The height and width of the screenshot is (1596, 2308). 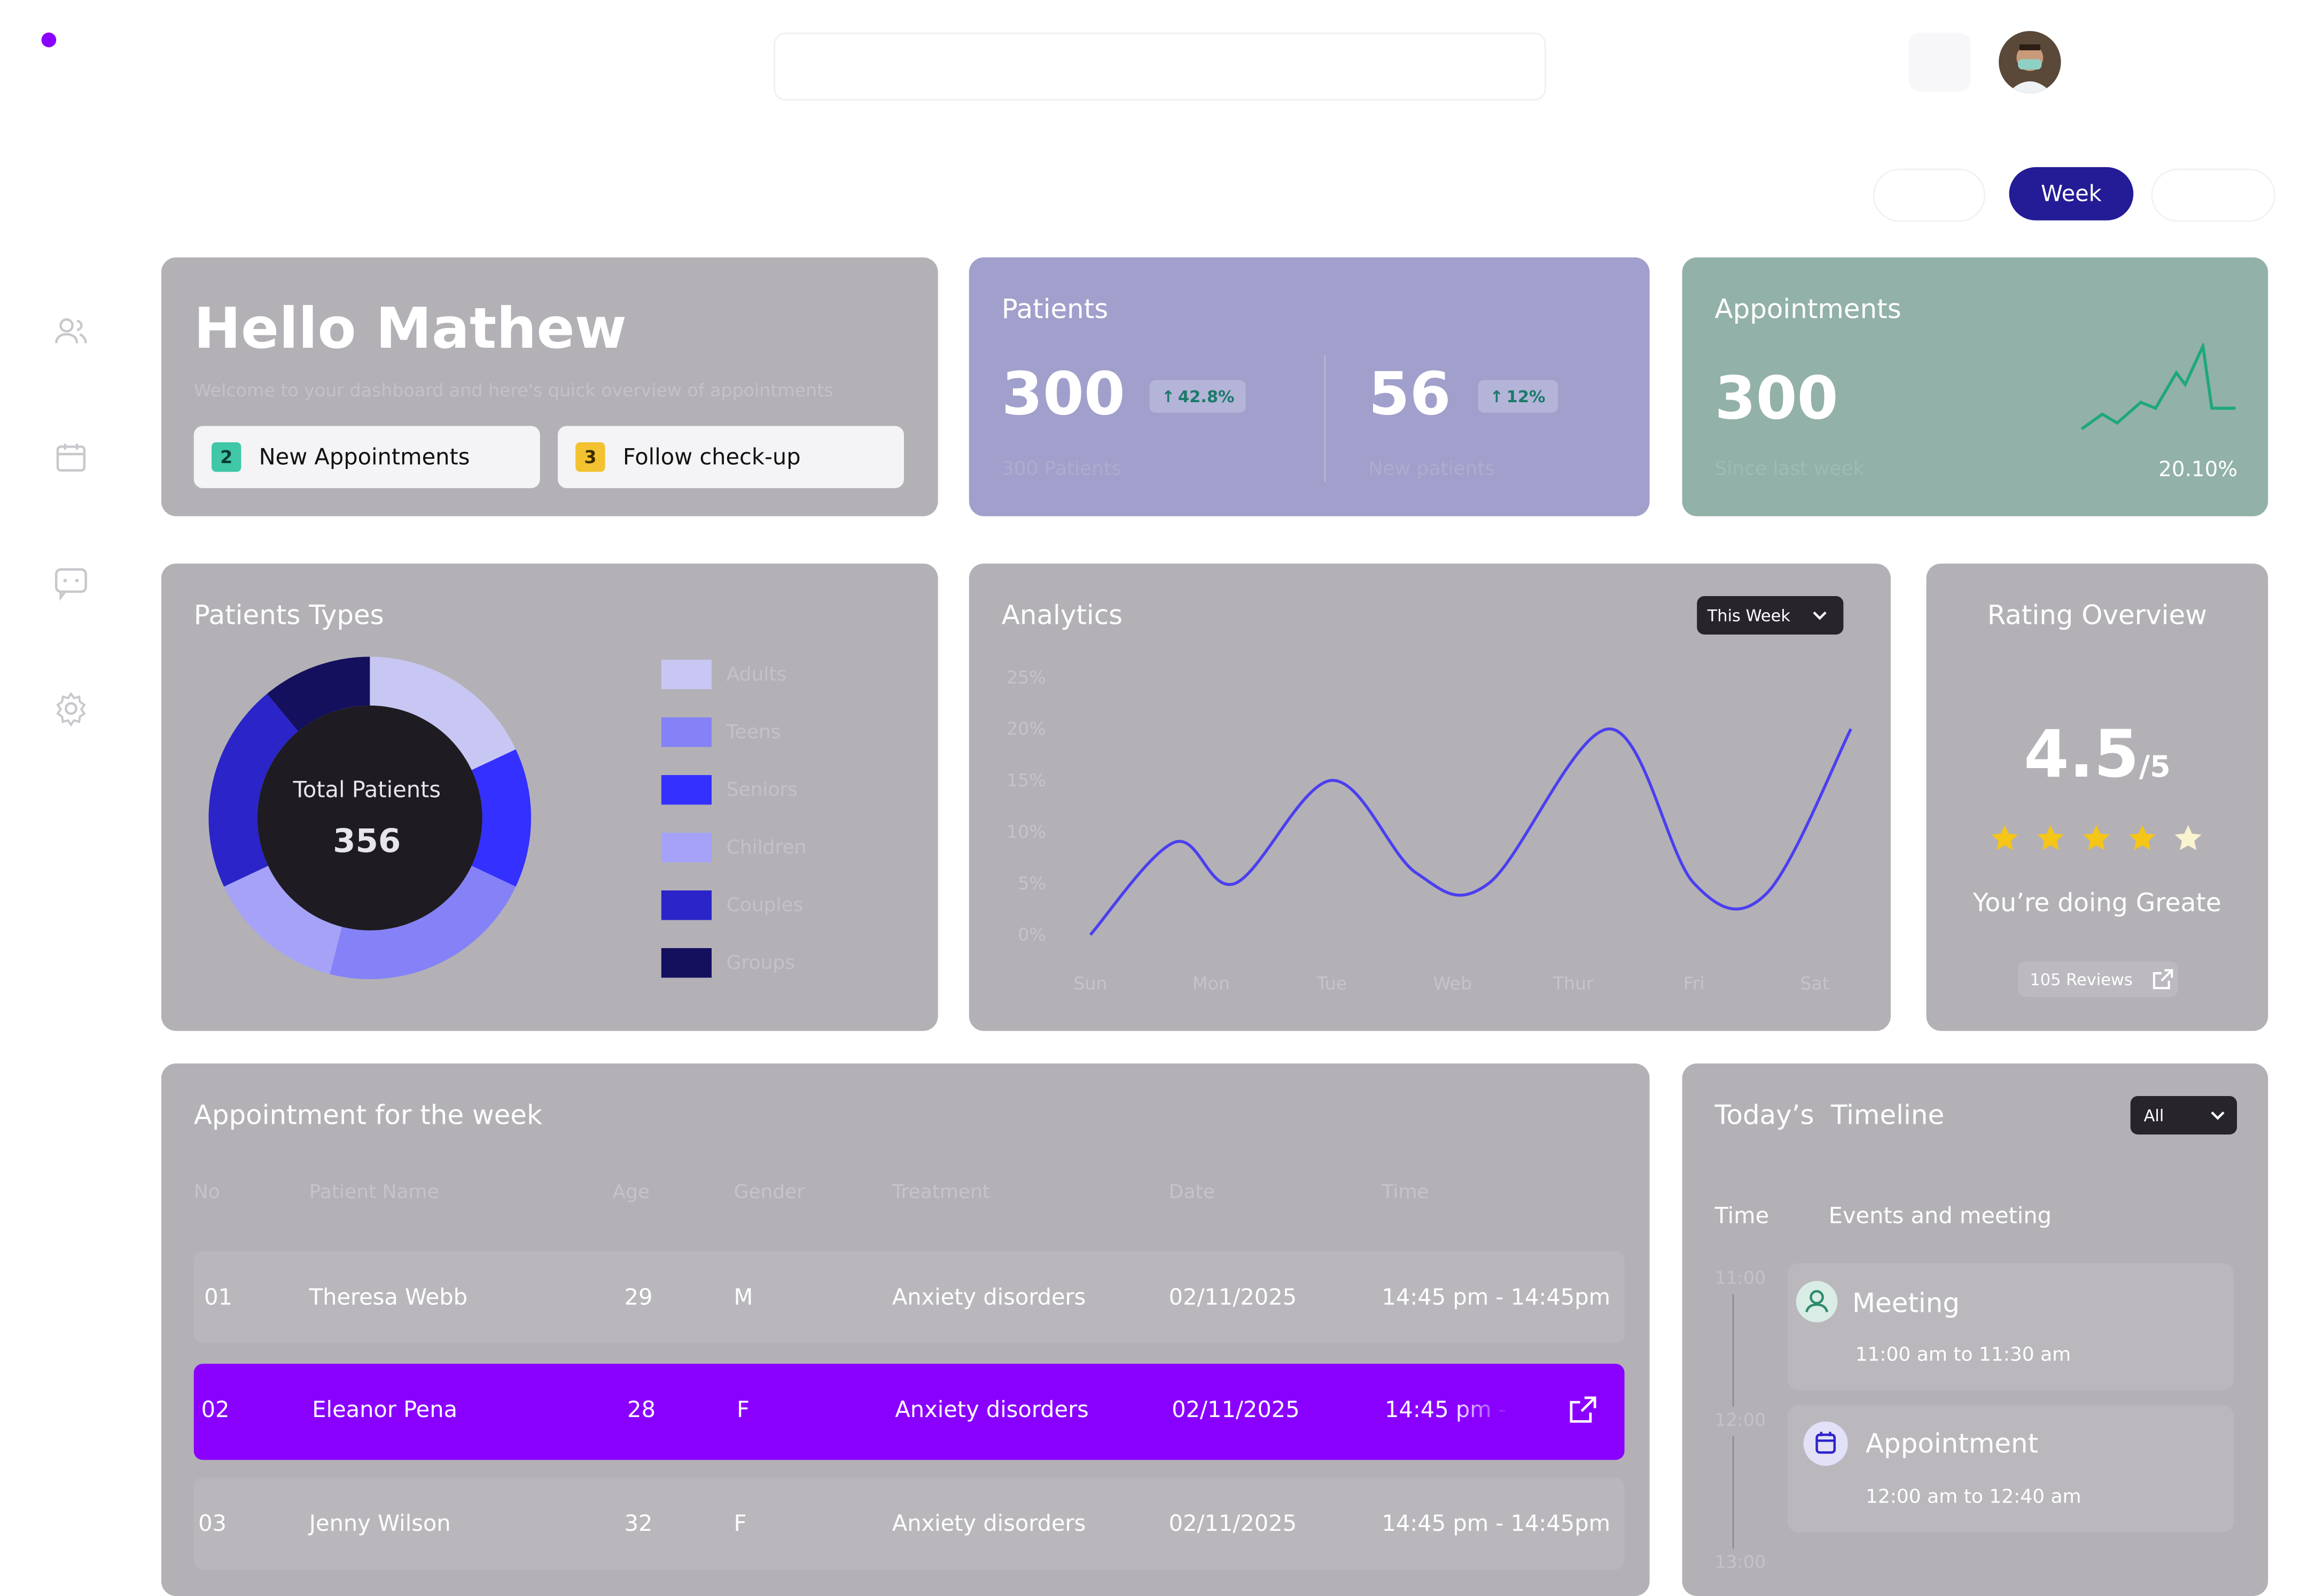 I want to click on y-tick-label: 15%, so click(x=1026, y=780).